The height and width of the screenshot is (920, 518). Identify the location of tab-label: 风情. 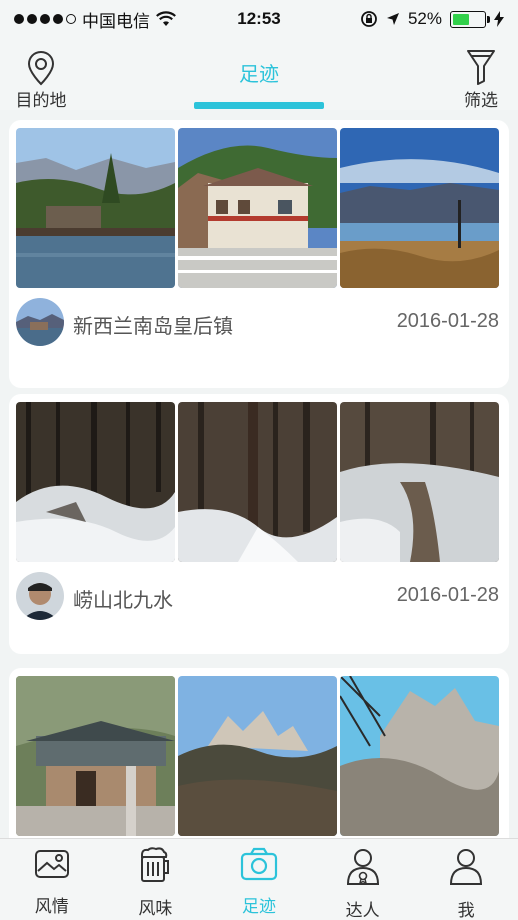
(51, 906).